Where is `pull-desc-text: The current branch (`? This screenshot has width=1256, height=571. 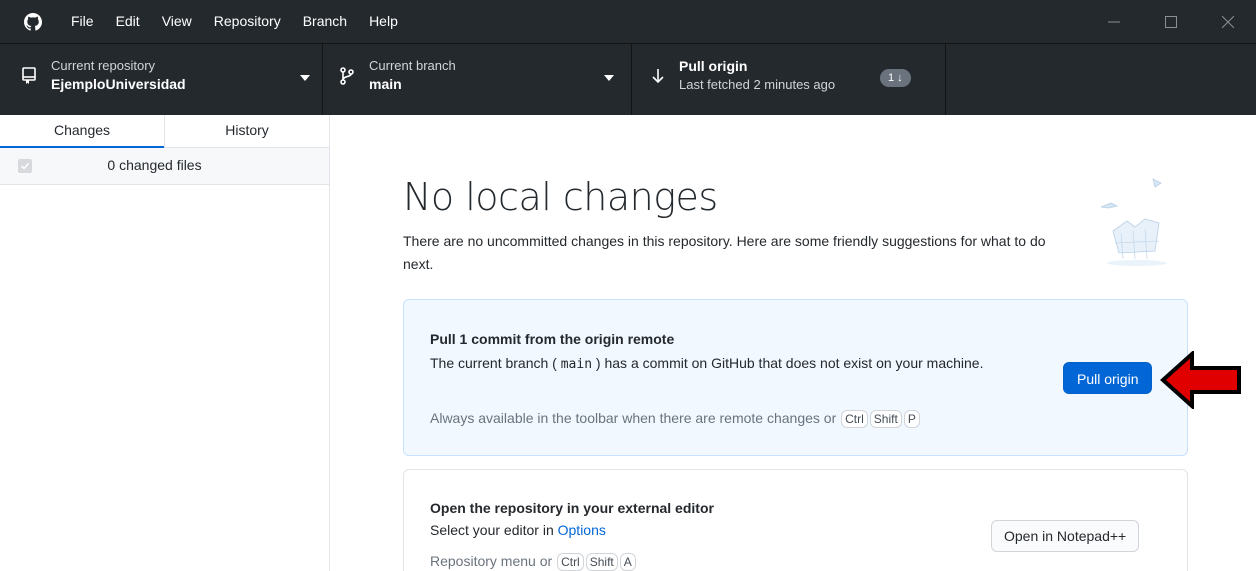 pull-desc-text: The current branch ( is located at coordinates (495, 363).